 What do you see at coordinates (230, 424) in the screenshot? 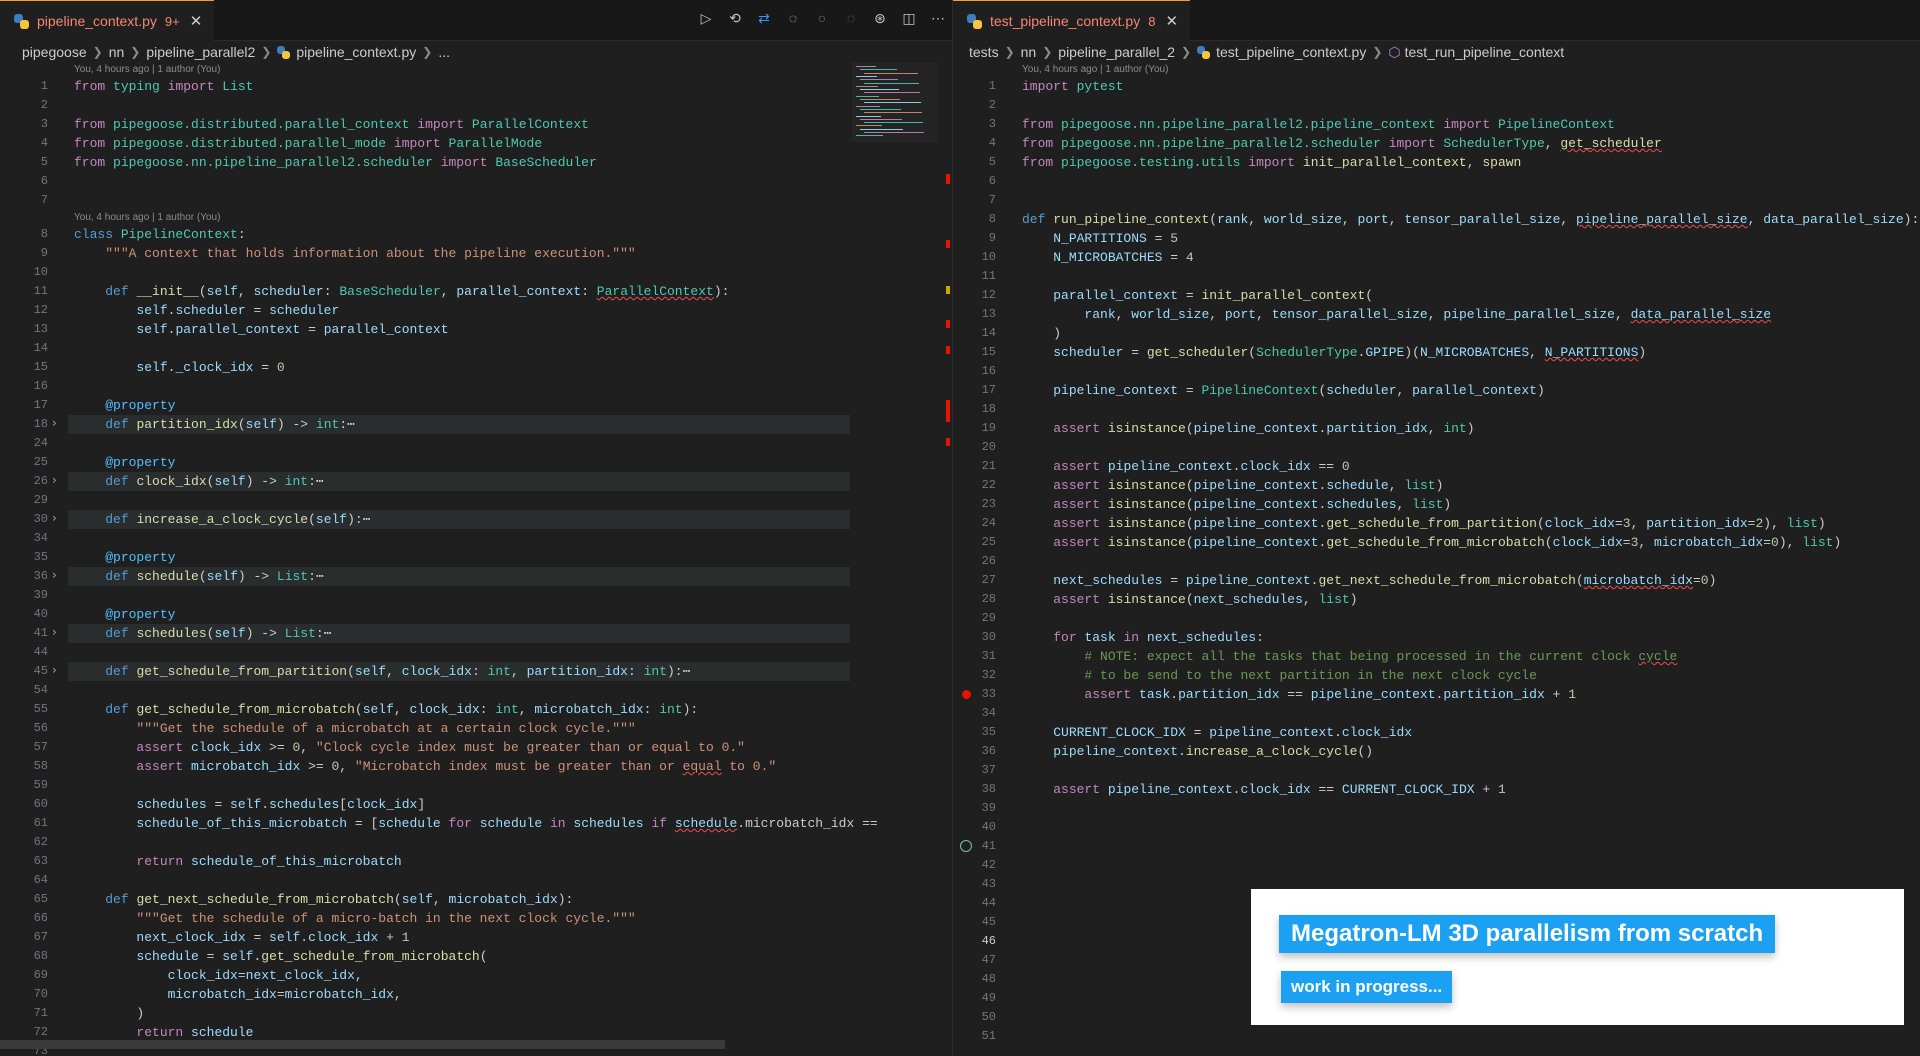
I see `code-line: def partition_idx(self) -> int:⋯` at bounding box center [230, 424].